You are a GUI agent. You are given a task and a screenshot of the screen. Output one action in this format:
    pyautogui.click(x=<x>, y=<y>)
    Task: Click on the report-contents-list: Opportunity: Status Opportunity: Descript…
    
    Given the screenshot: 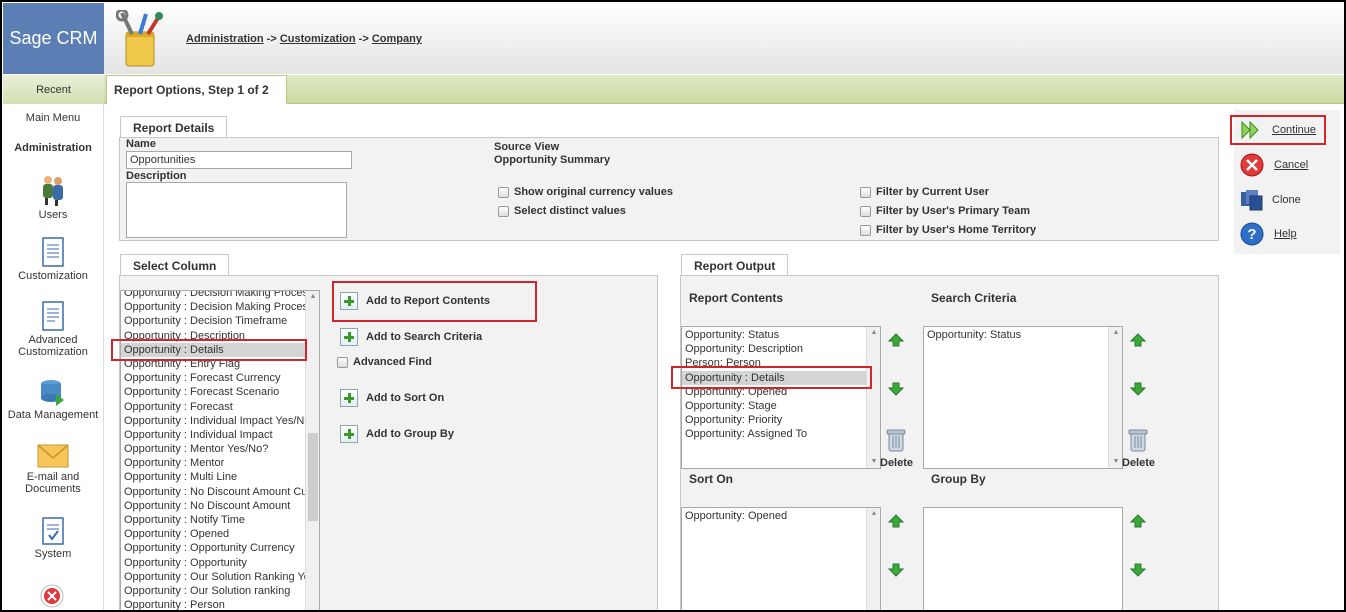 What is the action you would take?
    pyautogui.click(x=781, y=397)
    